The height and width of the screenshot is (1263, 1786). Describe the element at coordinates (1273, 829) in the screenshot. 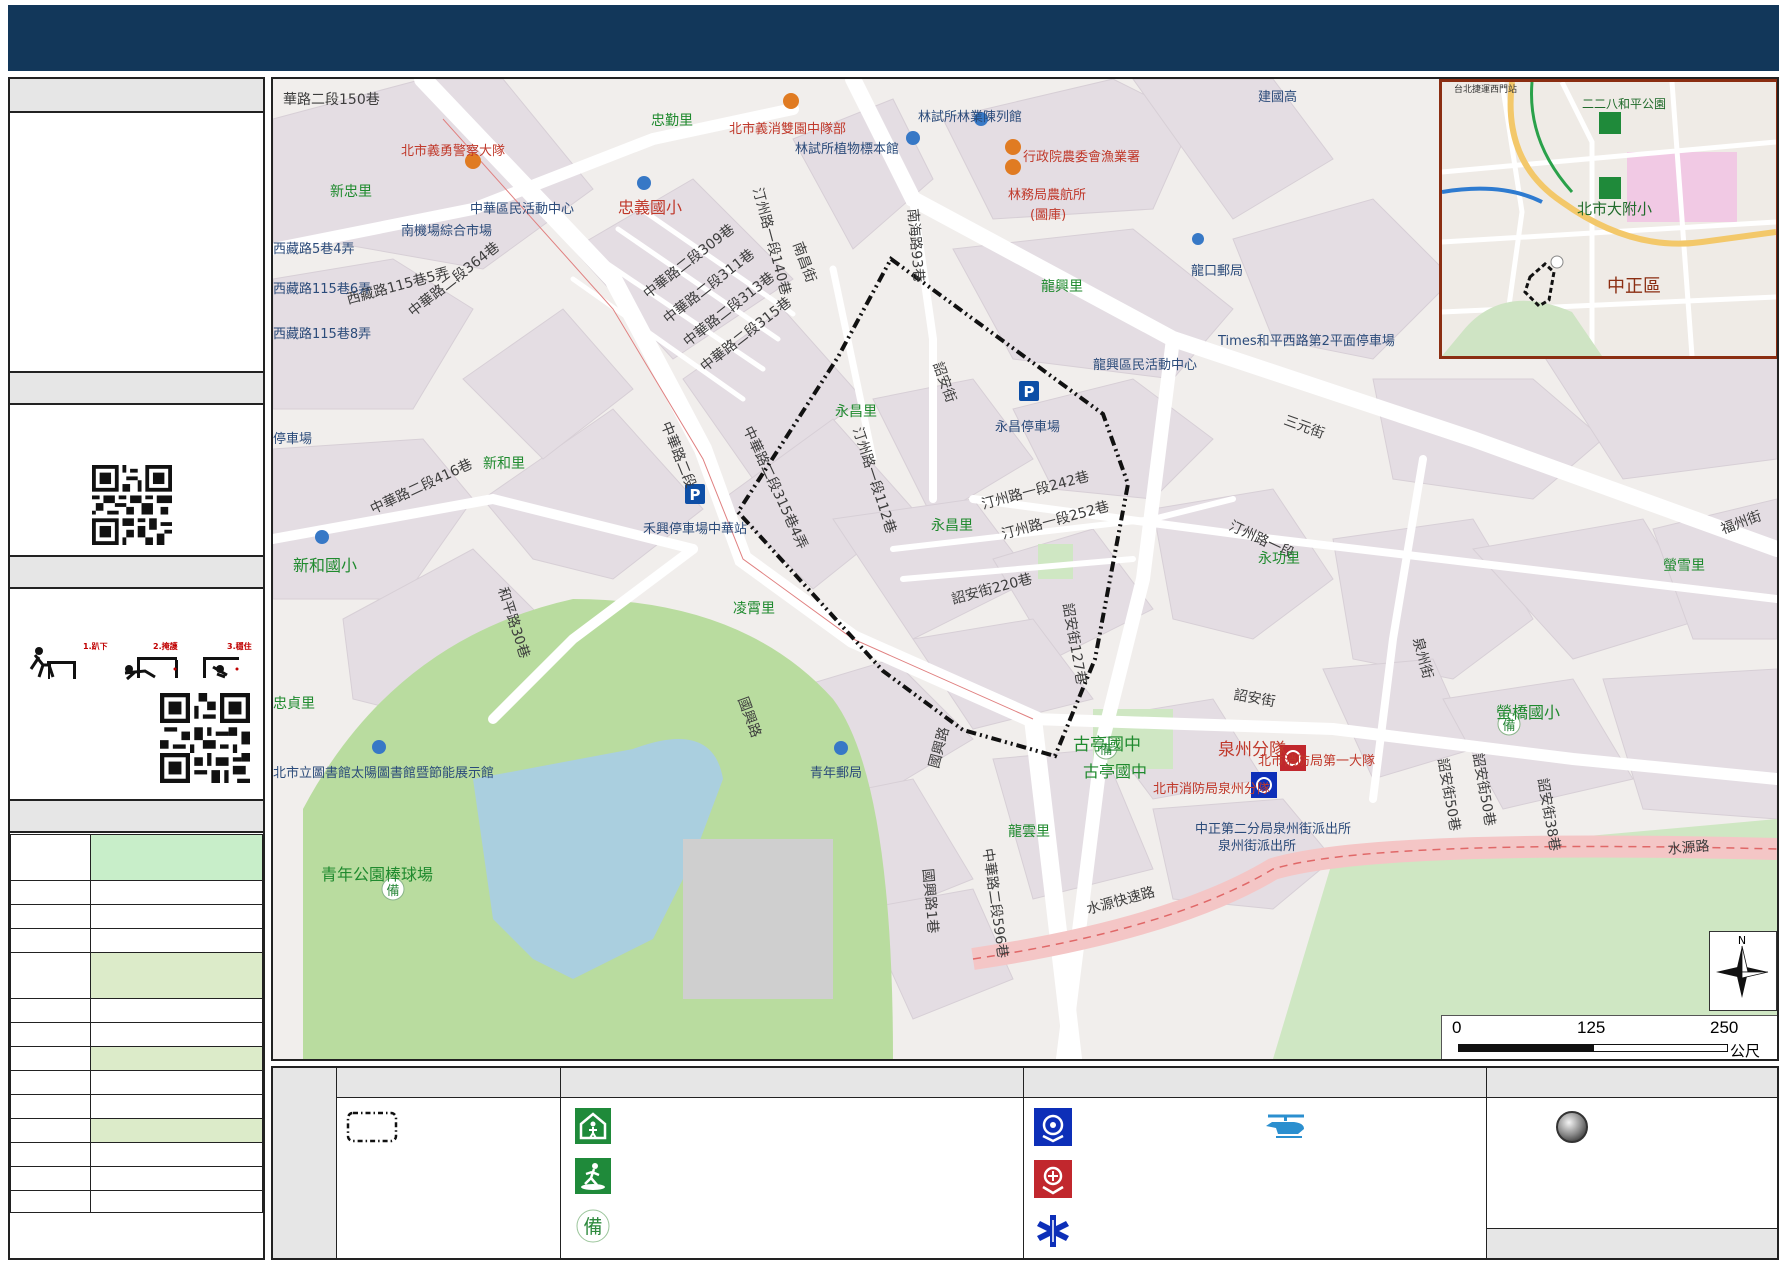

I see `place-label: 中正第二分局泉州街派出所` at that location.